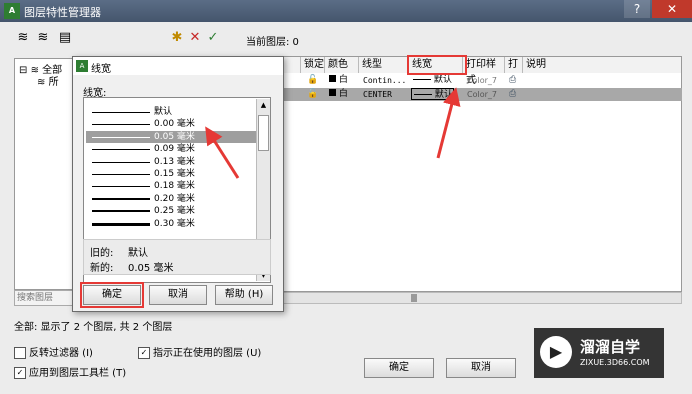 The width and height of the screenshot is (692, 394). Describe the element at coordinates (672, 9) in the screenshot. I see `close-window-button: ✕` at that location.